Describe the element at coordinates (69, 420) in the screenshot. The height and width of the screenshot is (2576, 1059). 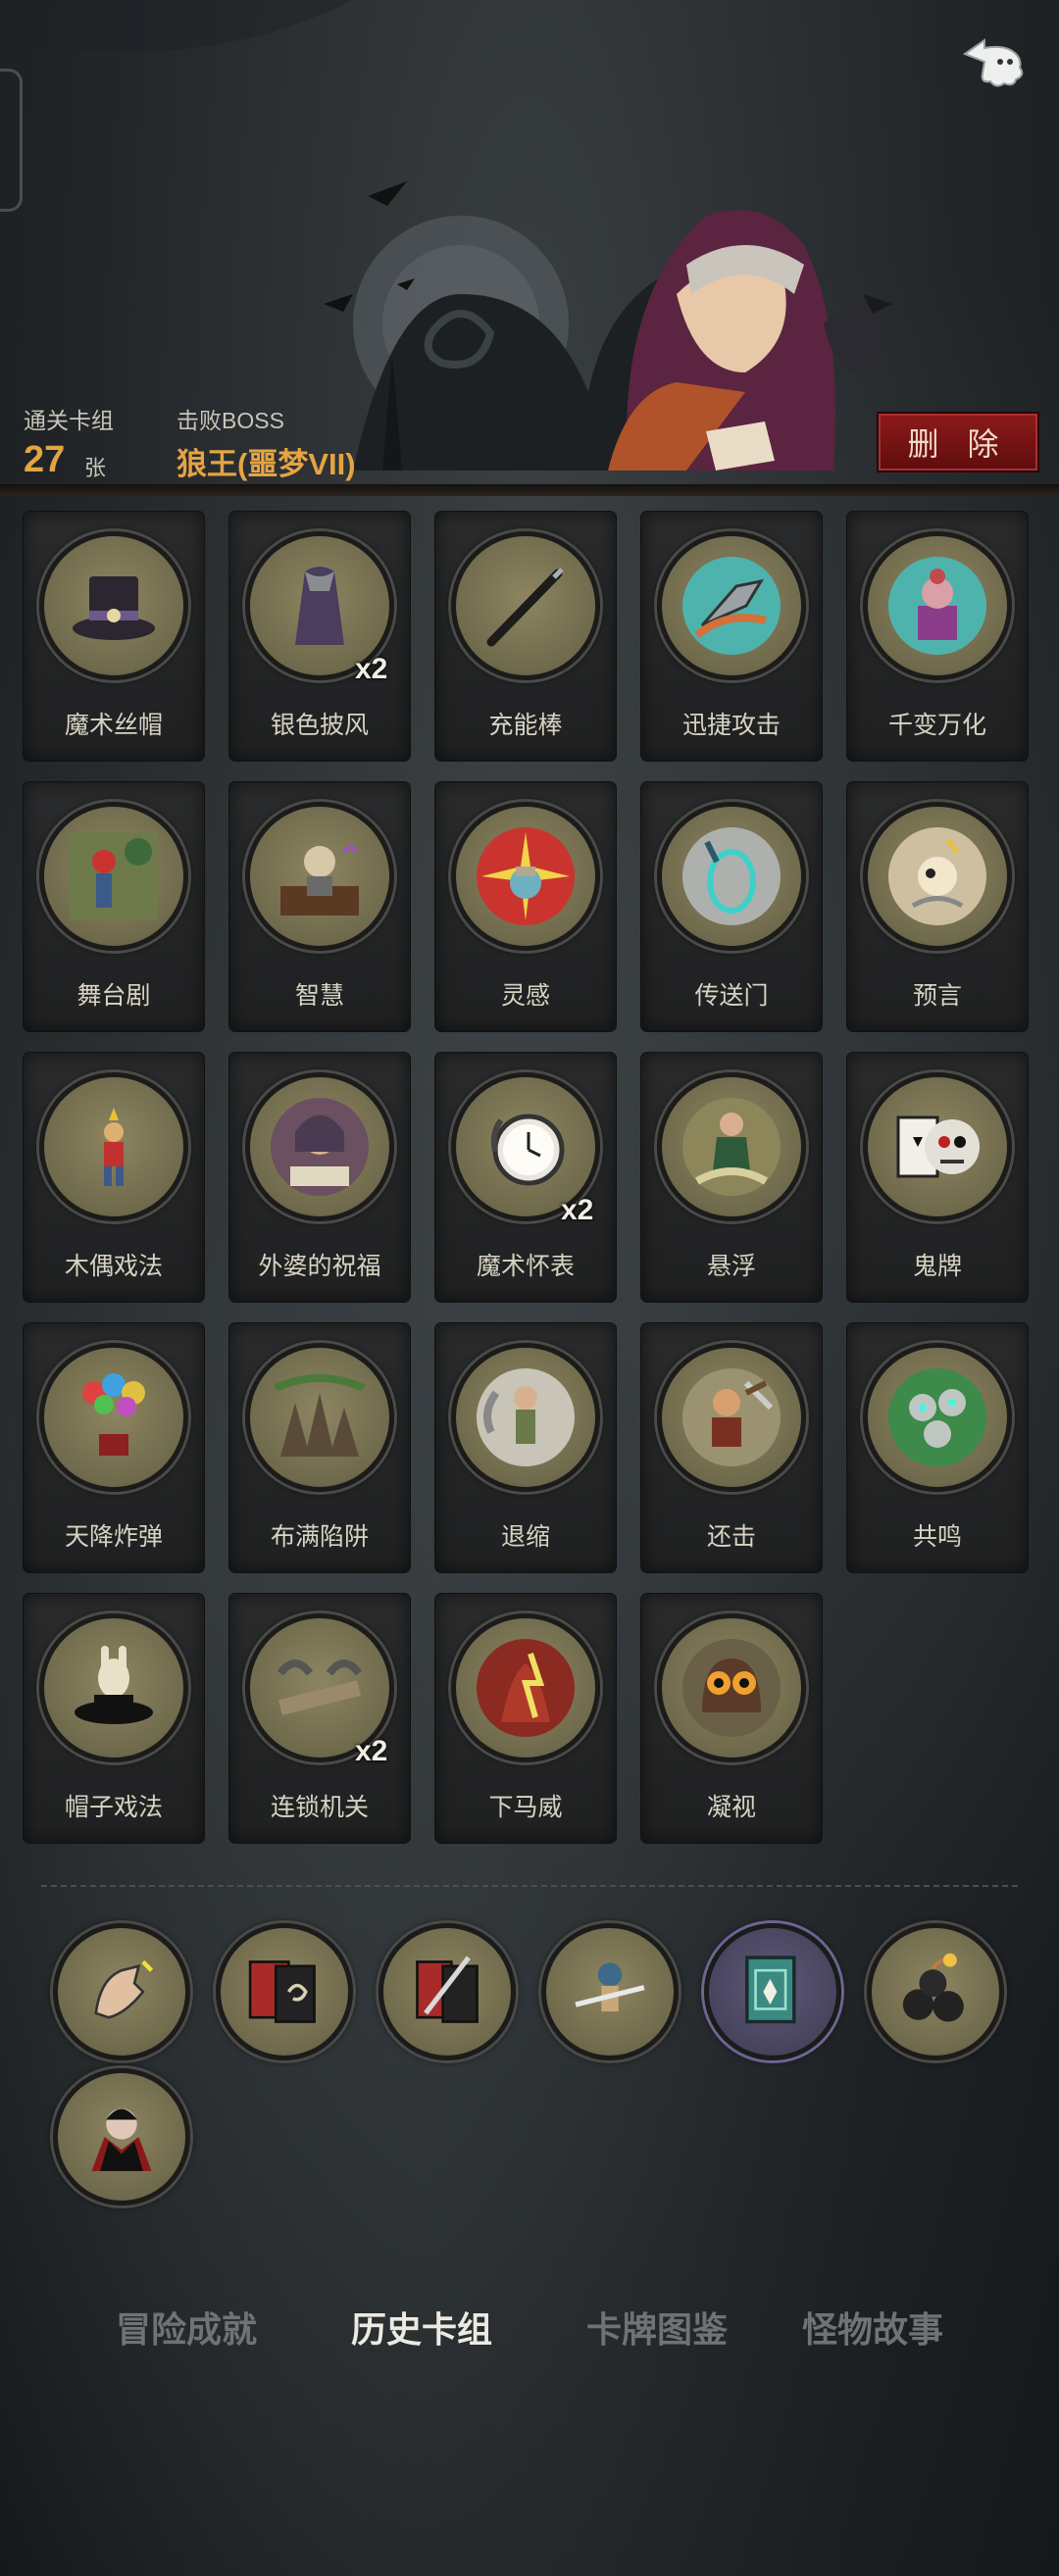
I see `deck-label: 通关卡组` at that location.